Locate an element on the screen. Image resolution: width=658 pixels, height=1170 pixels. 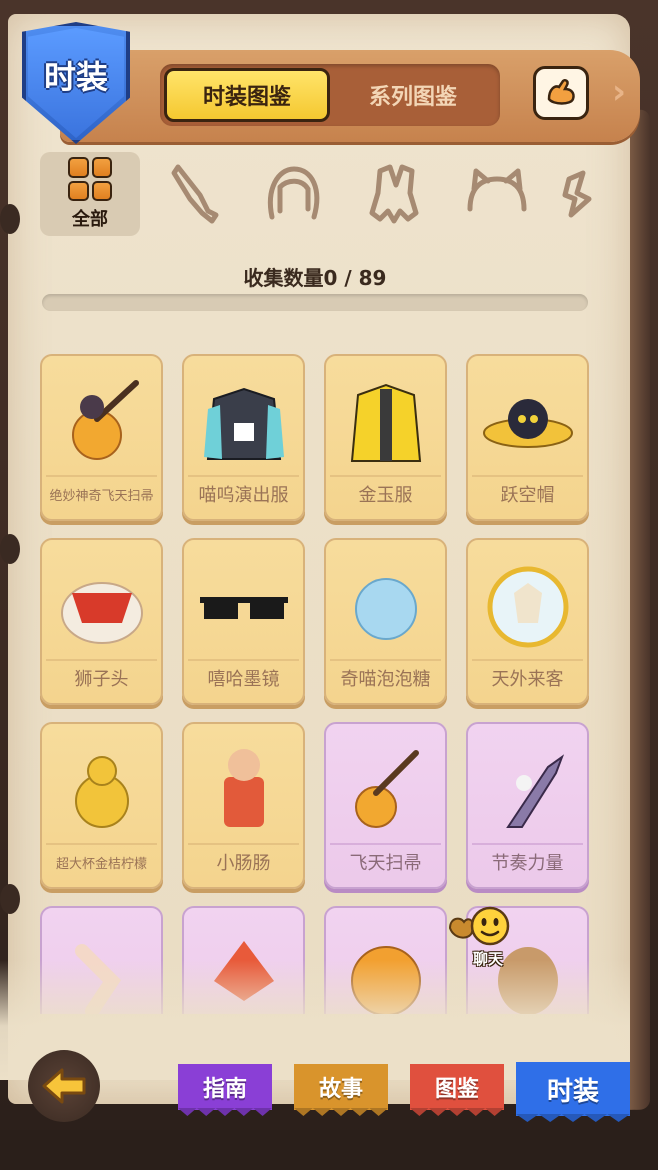
fashion-item-card: 狮子头 is located at coordinates (101, 621).